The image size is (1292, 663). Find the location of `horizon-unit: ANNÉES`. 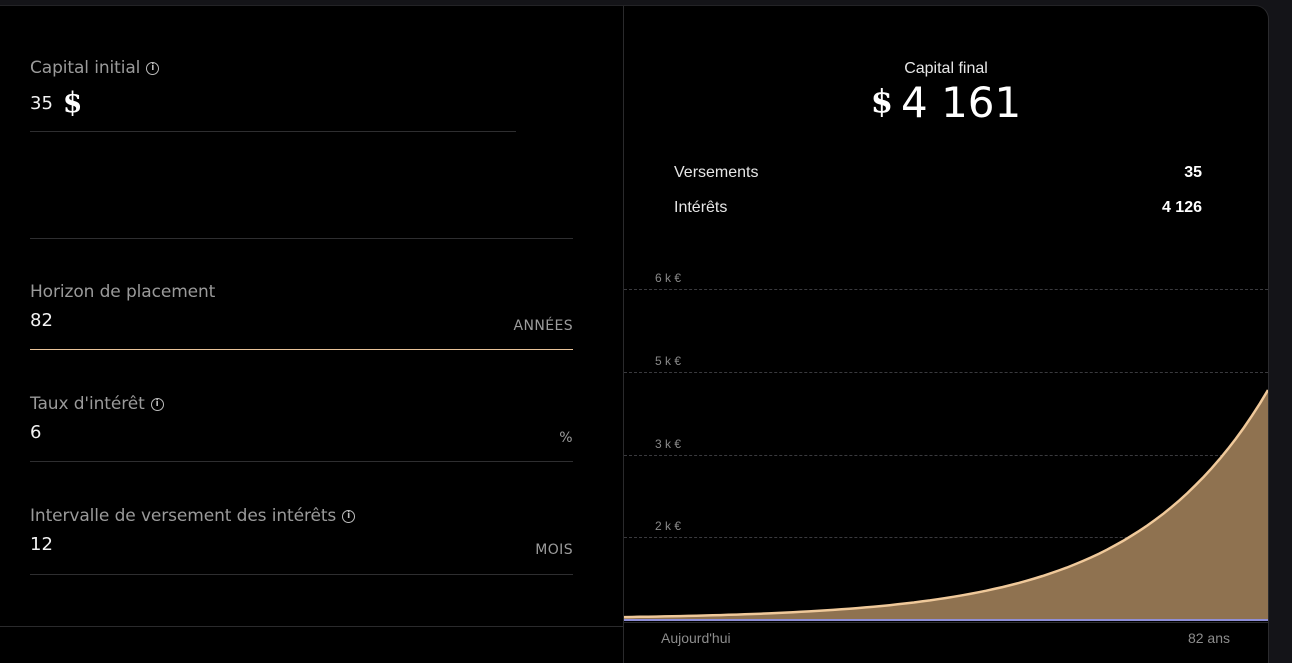

horizon-unit: ANNÉES is located at coordinates (543, 326).